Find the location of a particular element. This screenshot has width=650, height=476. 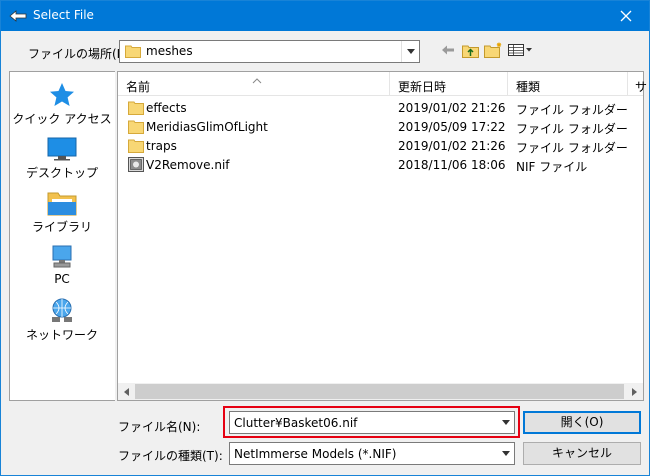

place-desktop: デスクトップ is located at coordinates (62, 158).